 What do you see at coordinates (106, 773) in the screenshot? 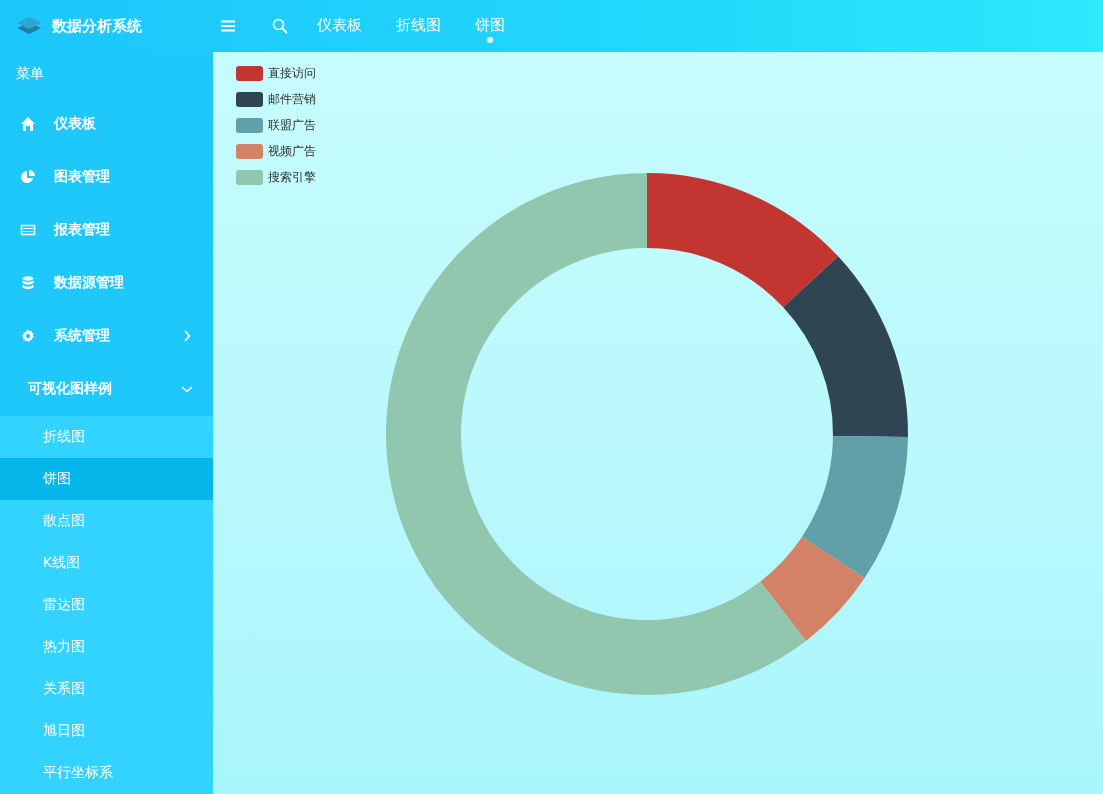
I see `submenu-item: 平行坐标系` at bounding box center [106, 773].